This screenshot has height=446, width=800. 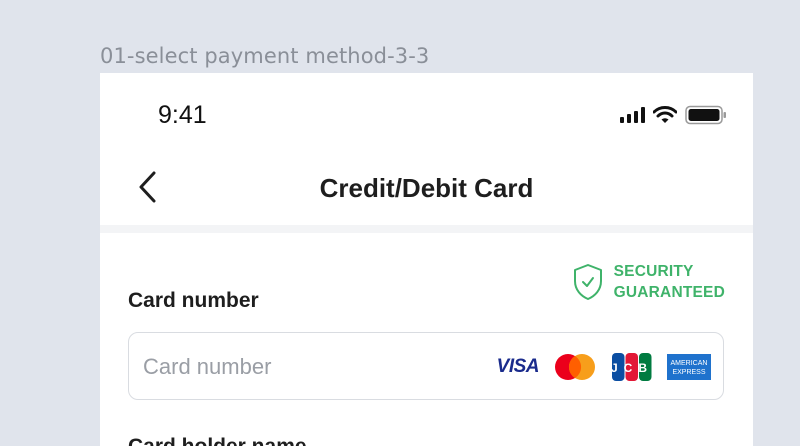 What do you see at coordinates (265, 56) in the screenshot?
I see `frame-label: 01-select payment method-3-3` at bounding box center [265, 56].